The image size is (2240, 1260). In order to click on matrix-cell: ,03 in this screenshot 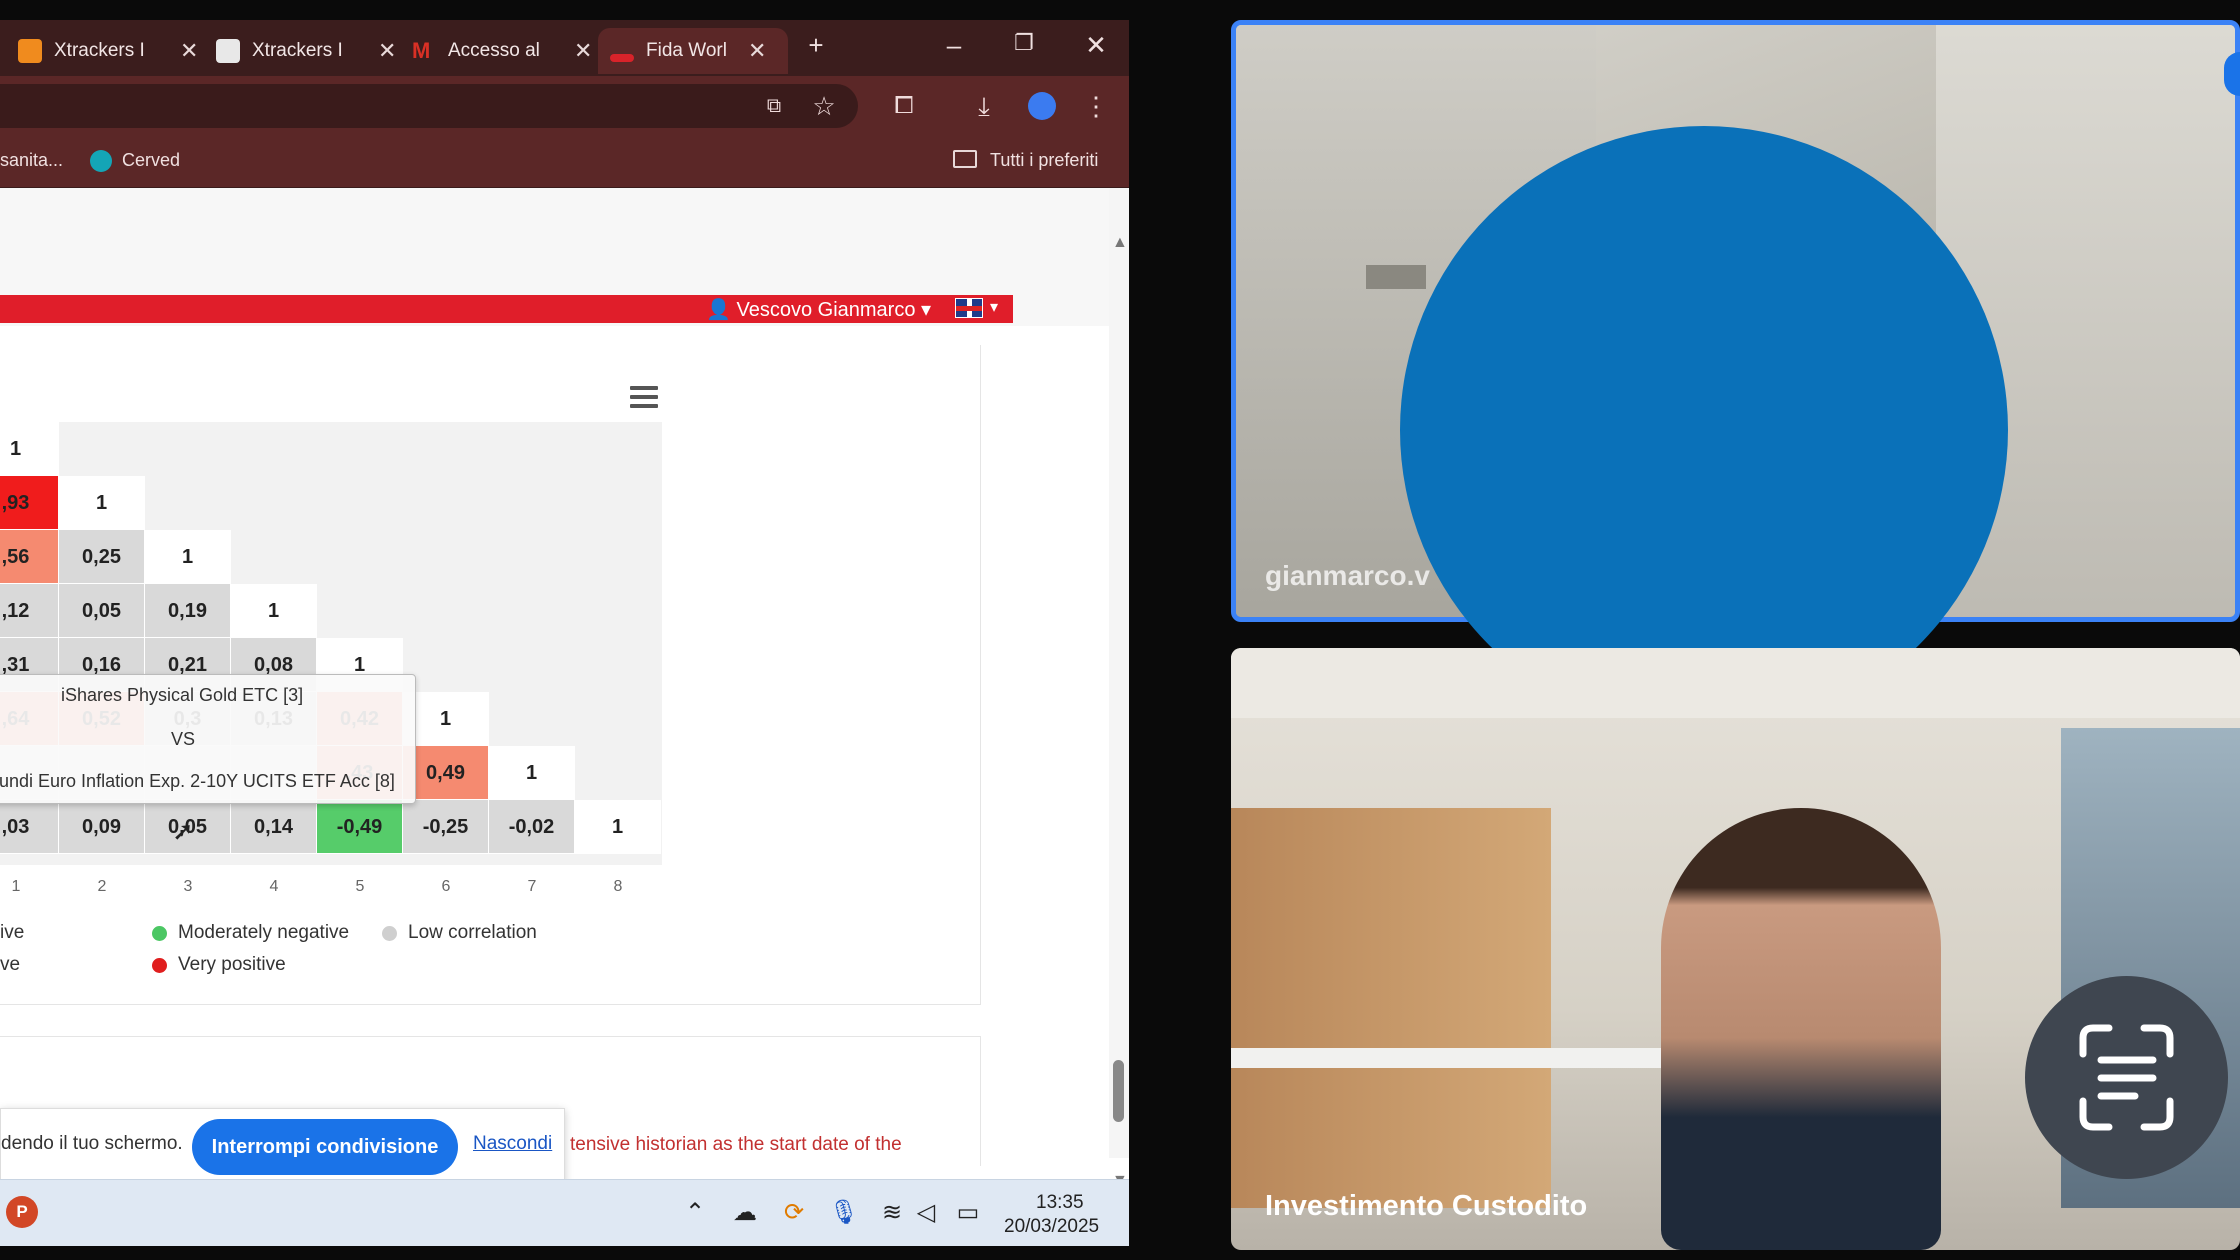, I will do `click(29, 827)`.